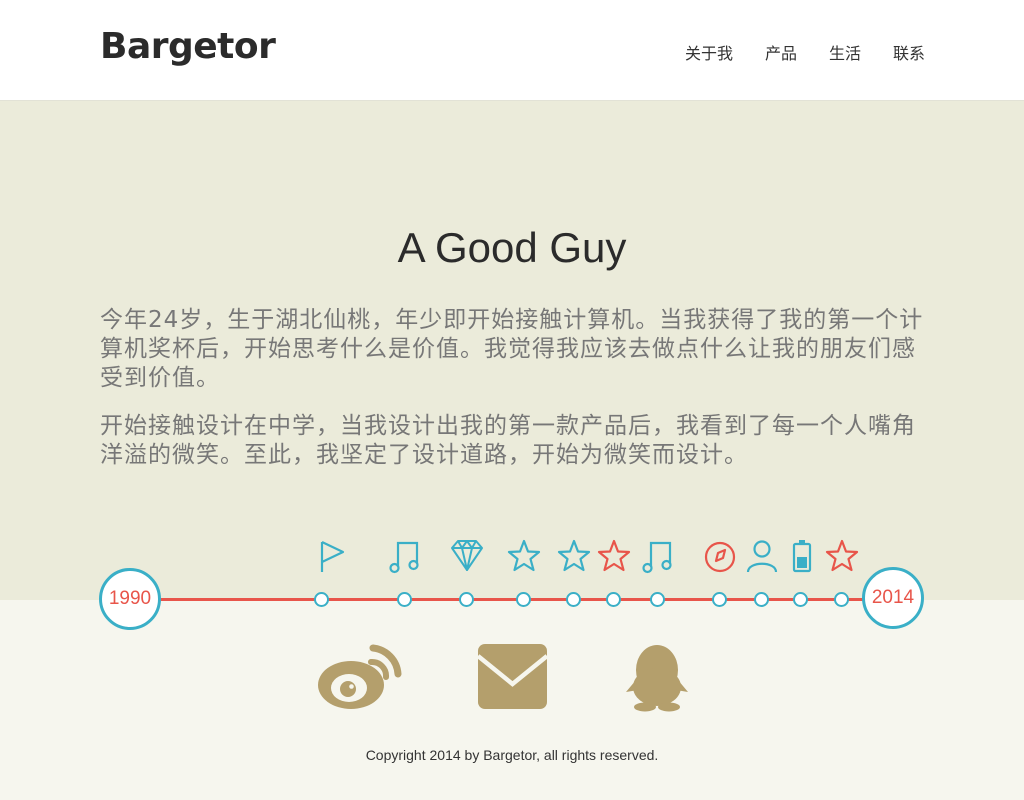 This screenshot has width=1024, height=800. I want to click on main-nav: 关于我 产品 生活 联系, so click(805, 52).